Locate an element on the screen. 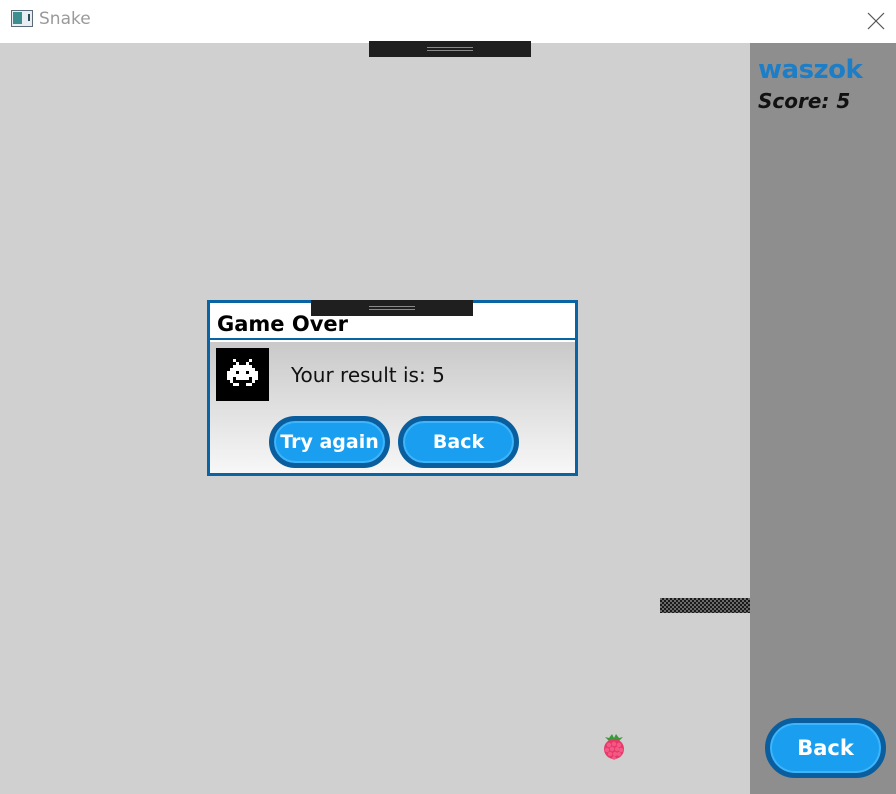 Image resolution: width=896 pixels, height=794 pixels. snake-body is located at coordinates (705, 605).